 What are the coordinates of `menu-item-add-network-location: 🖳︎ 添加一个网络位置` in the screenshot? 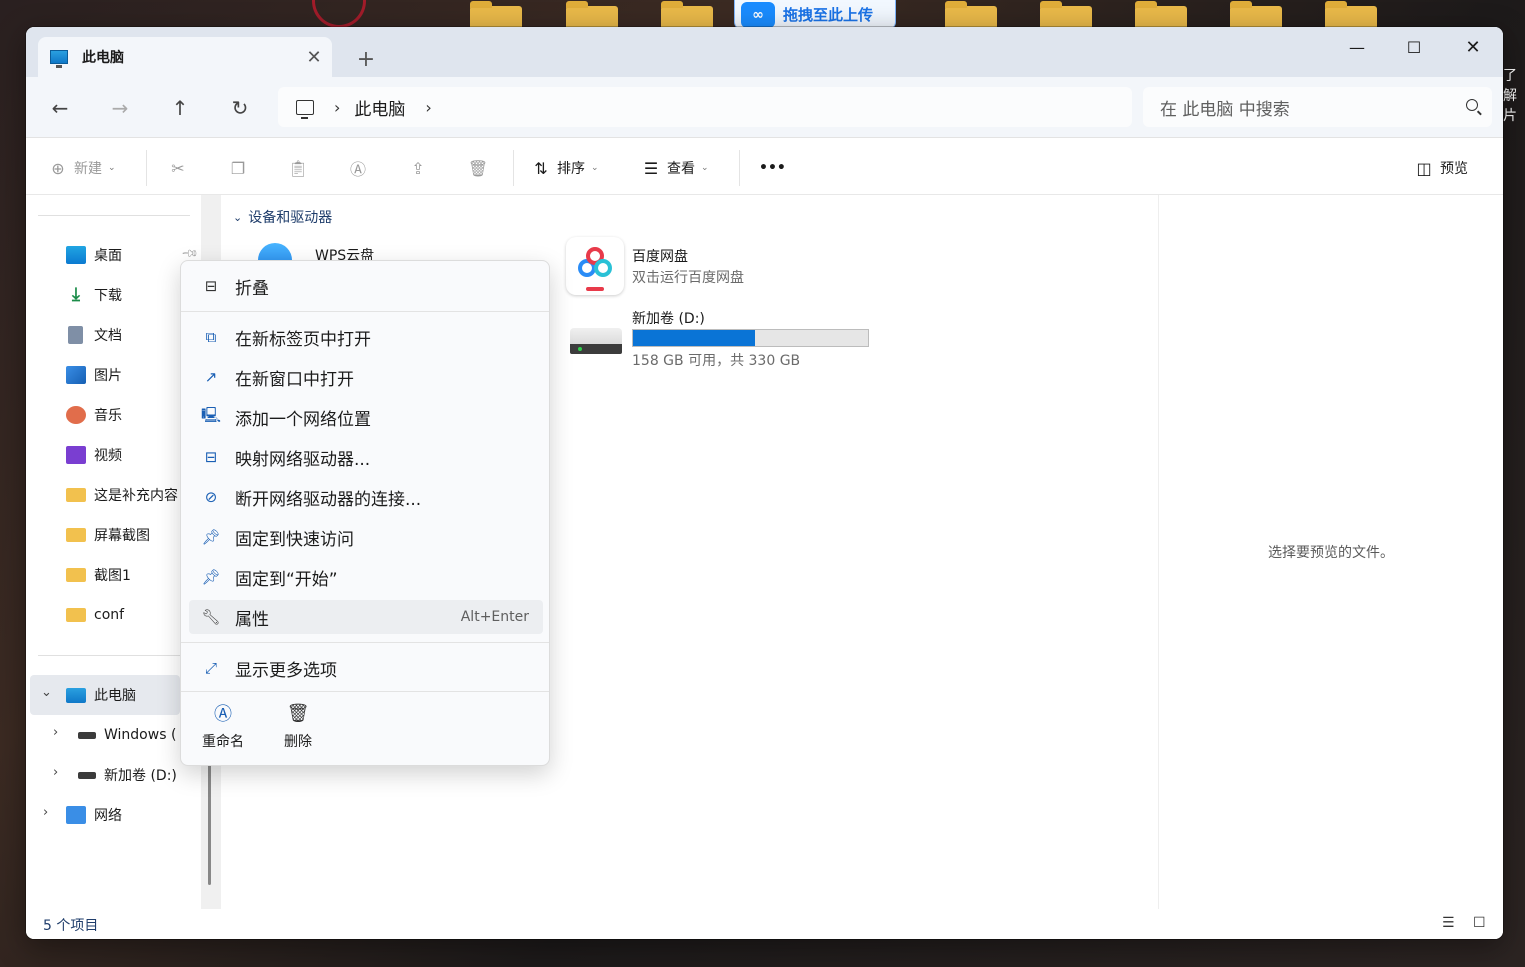 It's located at (366, 417).